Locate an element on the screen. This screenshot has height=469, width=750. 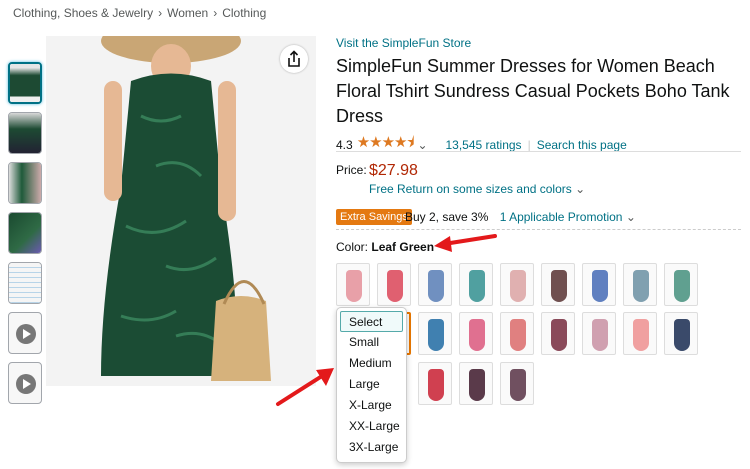
breadcrumb-item: Clothing, Shoes & Jewelry is located at coordinates (83, 13).